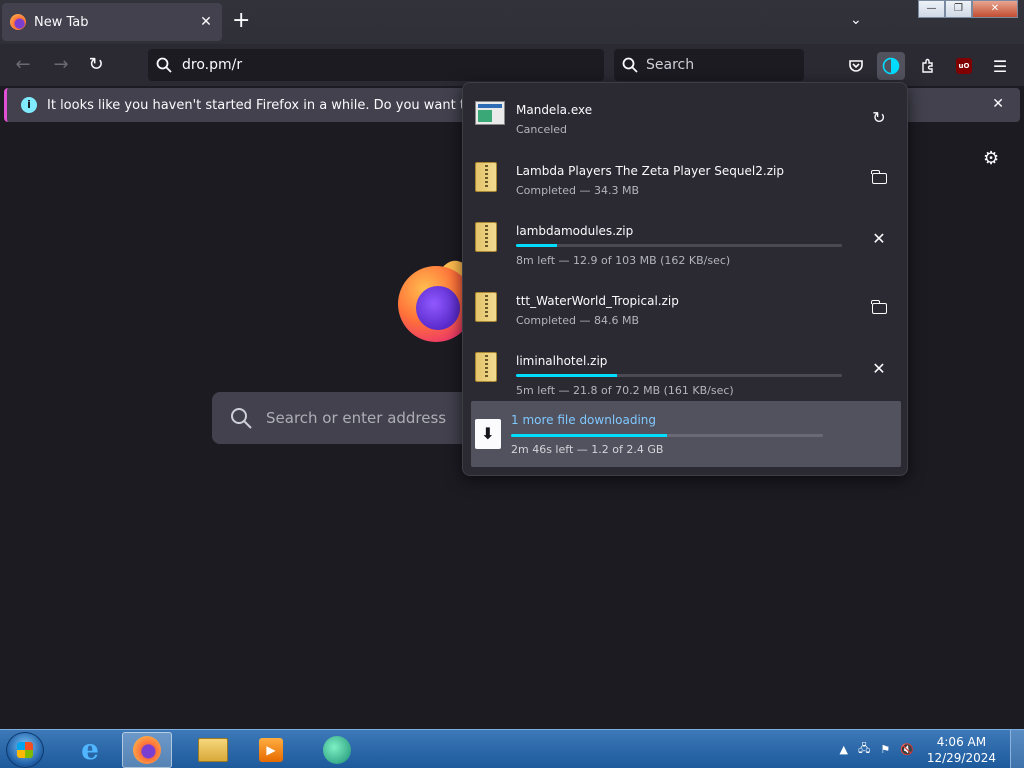  Describe the element at coordinates (961, 757) in the screenshot. I see `clock-date: 12/29/2024` at that location.